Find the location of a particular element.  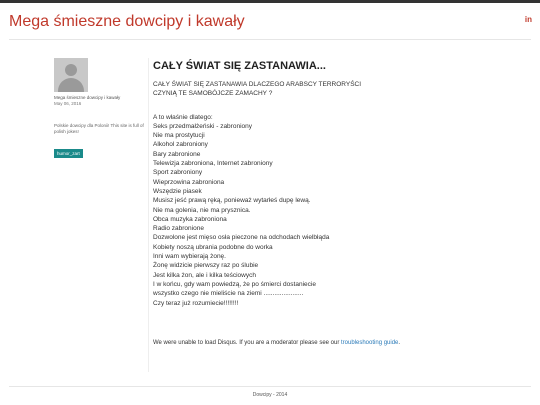

column-divider is located at coordinates (148, 215).